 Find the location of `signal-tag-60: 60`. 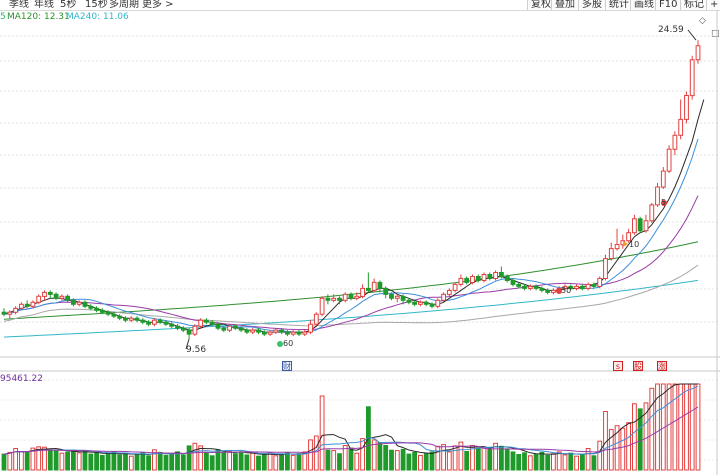

signal-tag-60: 60 is located at coordinates (288, 344).